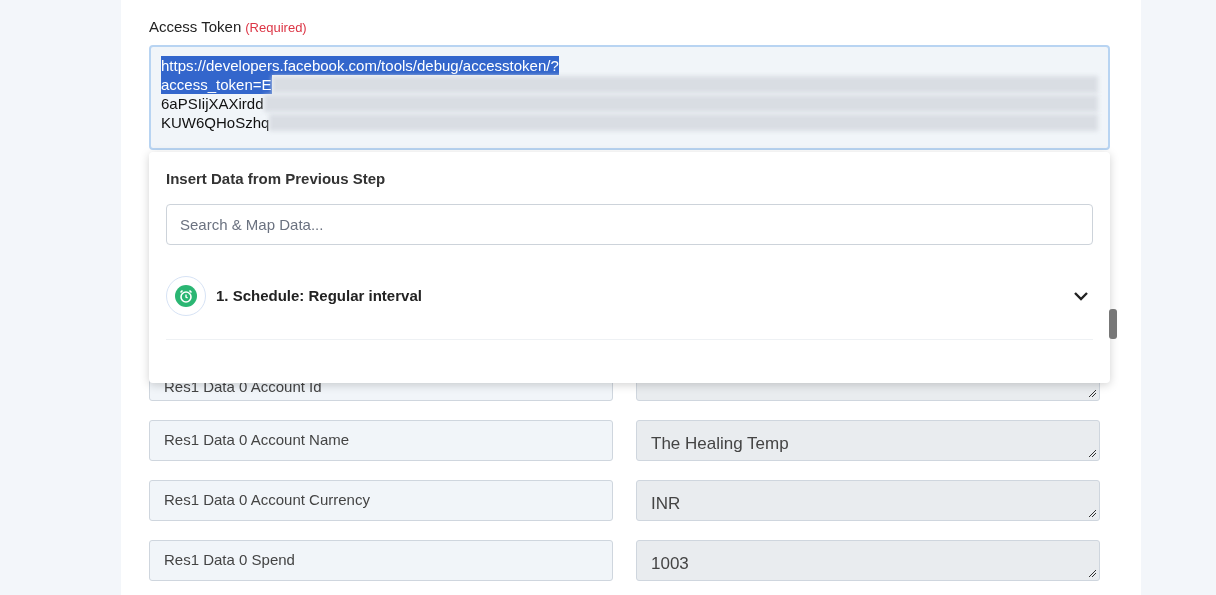 This screenshot has height=595, width=1216. What do you see at coordinates (215, 122) in the screenshot?
I see `token-text: KUW6QHoSzhq` at bounding box center [215, 122].